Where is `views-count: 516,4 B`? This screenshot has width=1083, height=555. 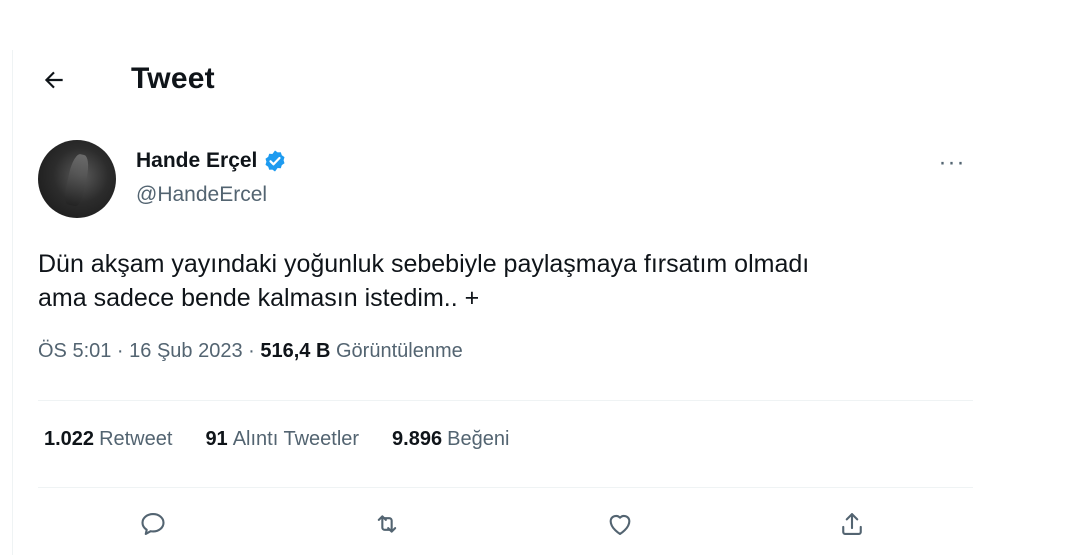 views-count: 516,4 B is located at coordinates (295, 351).